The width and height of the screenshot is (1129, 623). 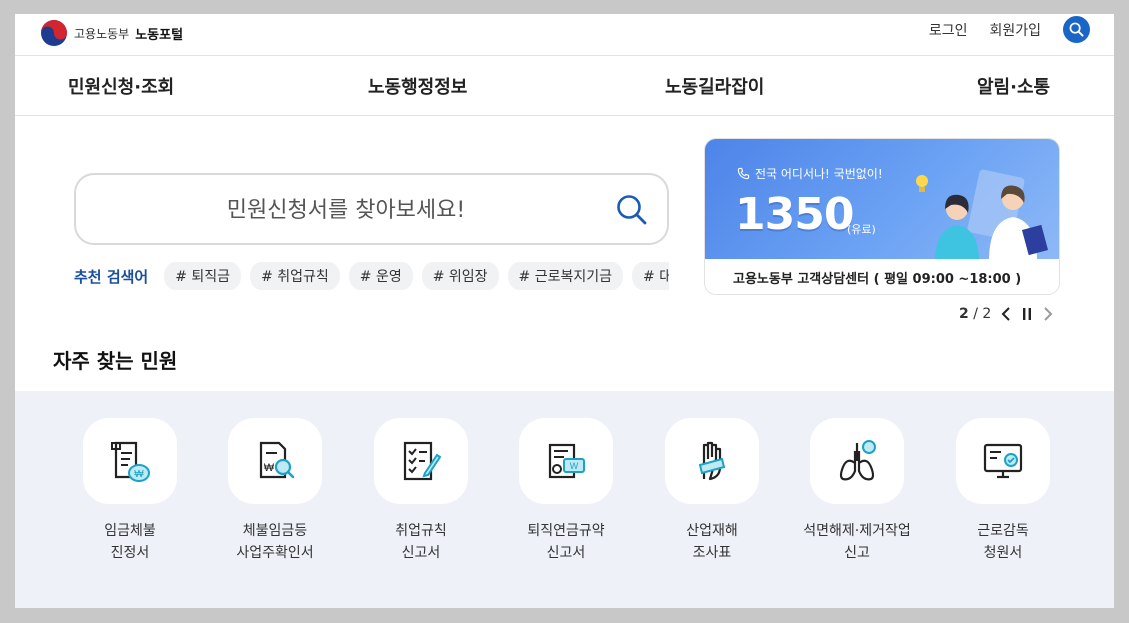 I want to click on banner-subtitle: 전국 어디서나! 국번없이!, so click(x=810, y=173).